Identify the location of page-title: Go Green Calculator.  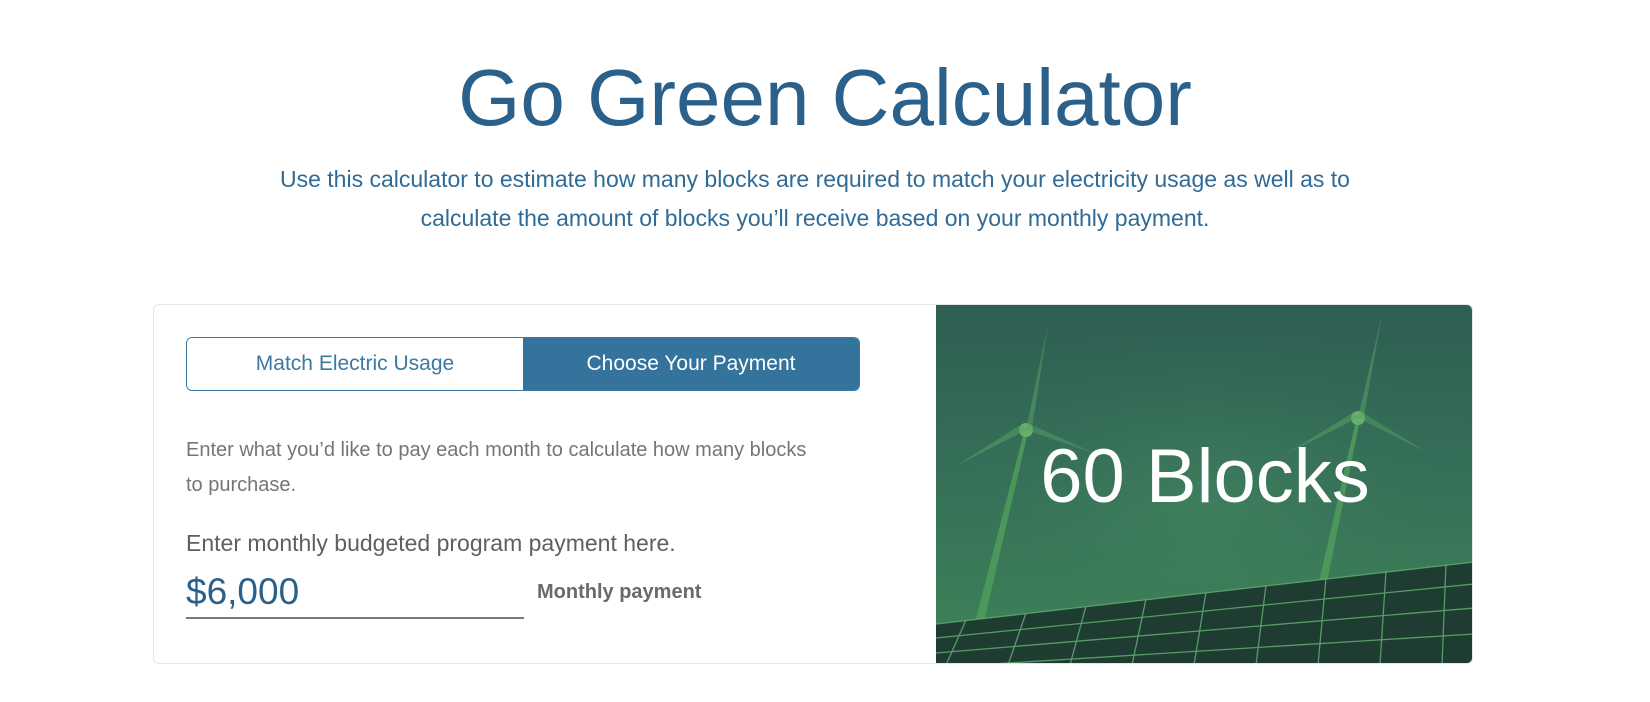
(825, 97).